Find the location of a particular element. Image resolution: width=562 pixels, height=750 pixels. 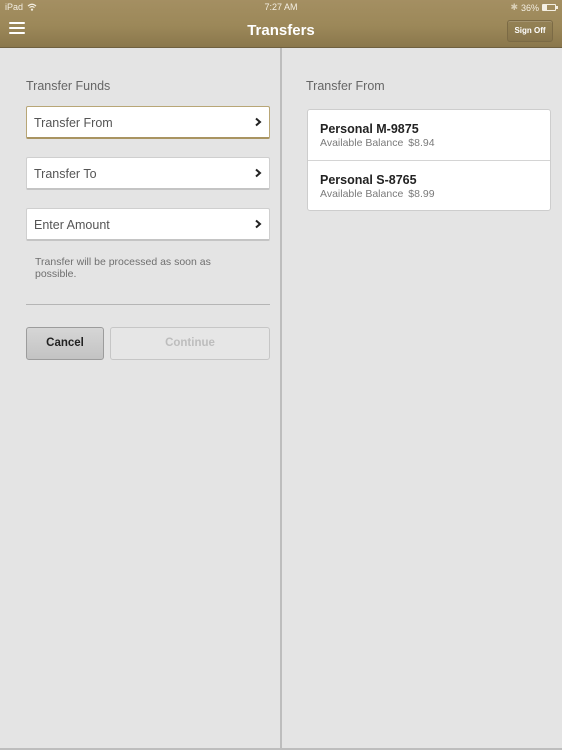

account-balance: Available Balance $8.94 is located at coordinates (377, 143).